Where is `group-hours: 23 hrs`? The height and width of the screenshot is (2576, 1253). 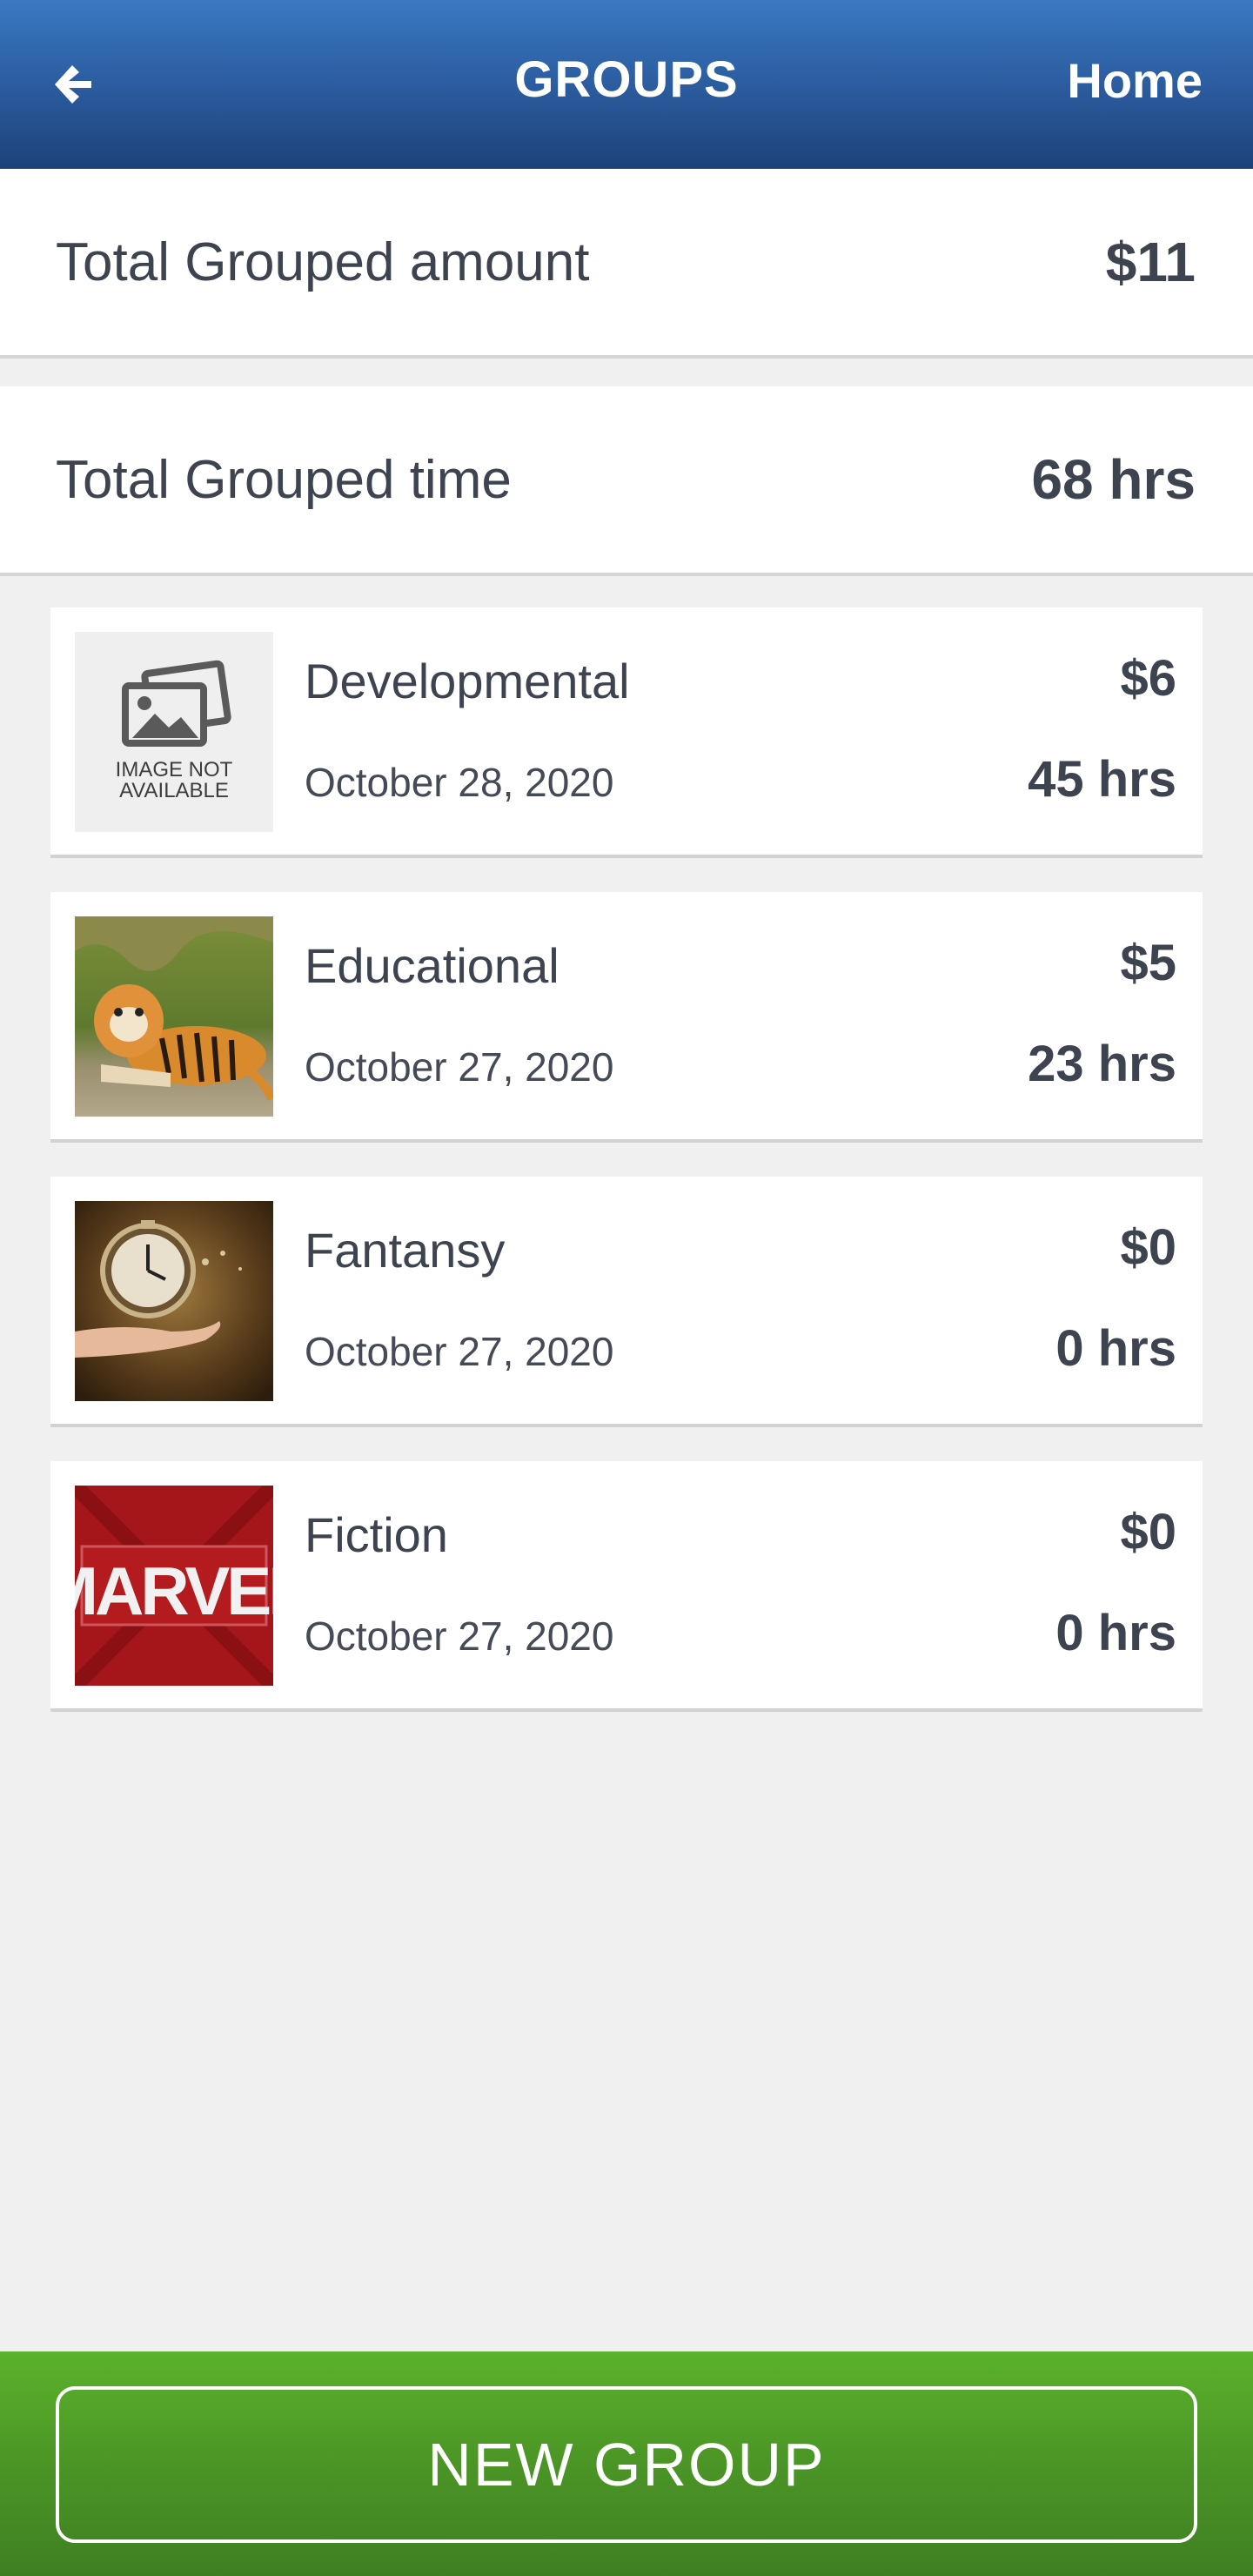 group-hours: 23 hrs is located at coordinates (1102, 1064).